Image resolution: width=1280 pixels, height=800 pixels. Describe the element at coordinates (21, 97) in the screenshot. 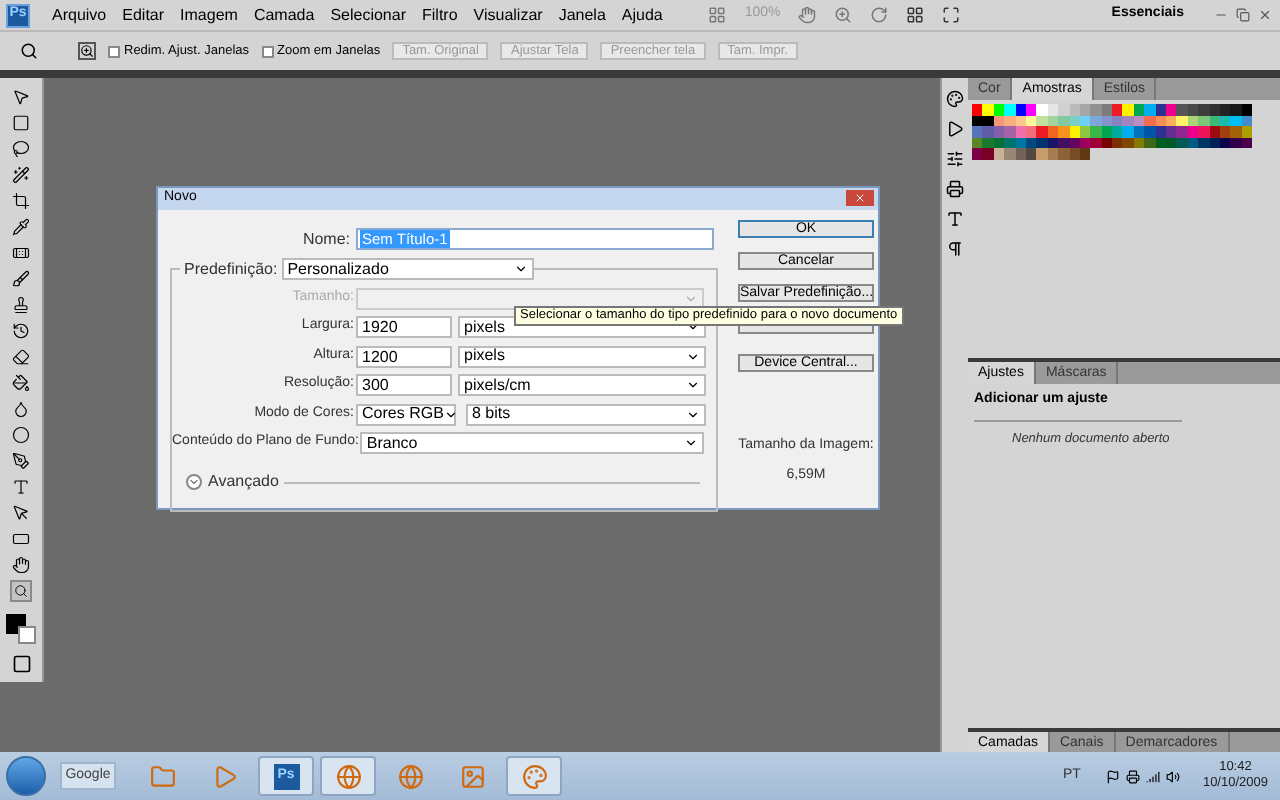

I see `move-icon` at that location.